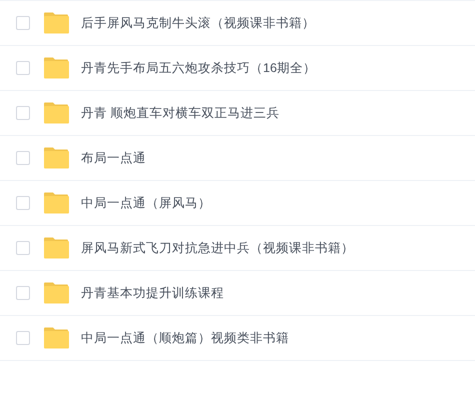 This screenshot has width=475, height=412. What do you see at coordinates (198, 23) in the screenshot?
I see `file-name: 后手屏风马克制牛头滚（视频课非书籍）` at bounding box center [198, 23].